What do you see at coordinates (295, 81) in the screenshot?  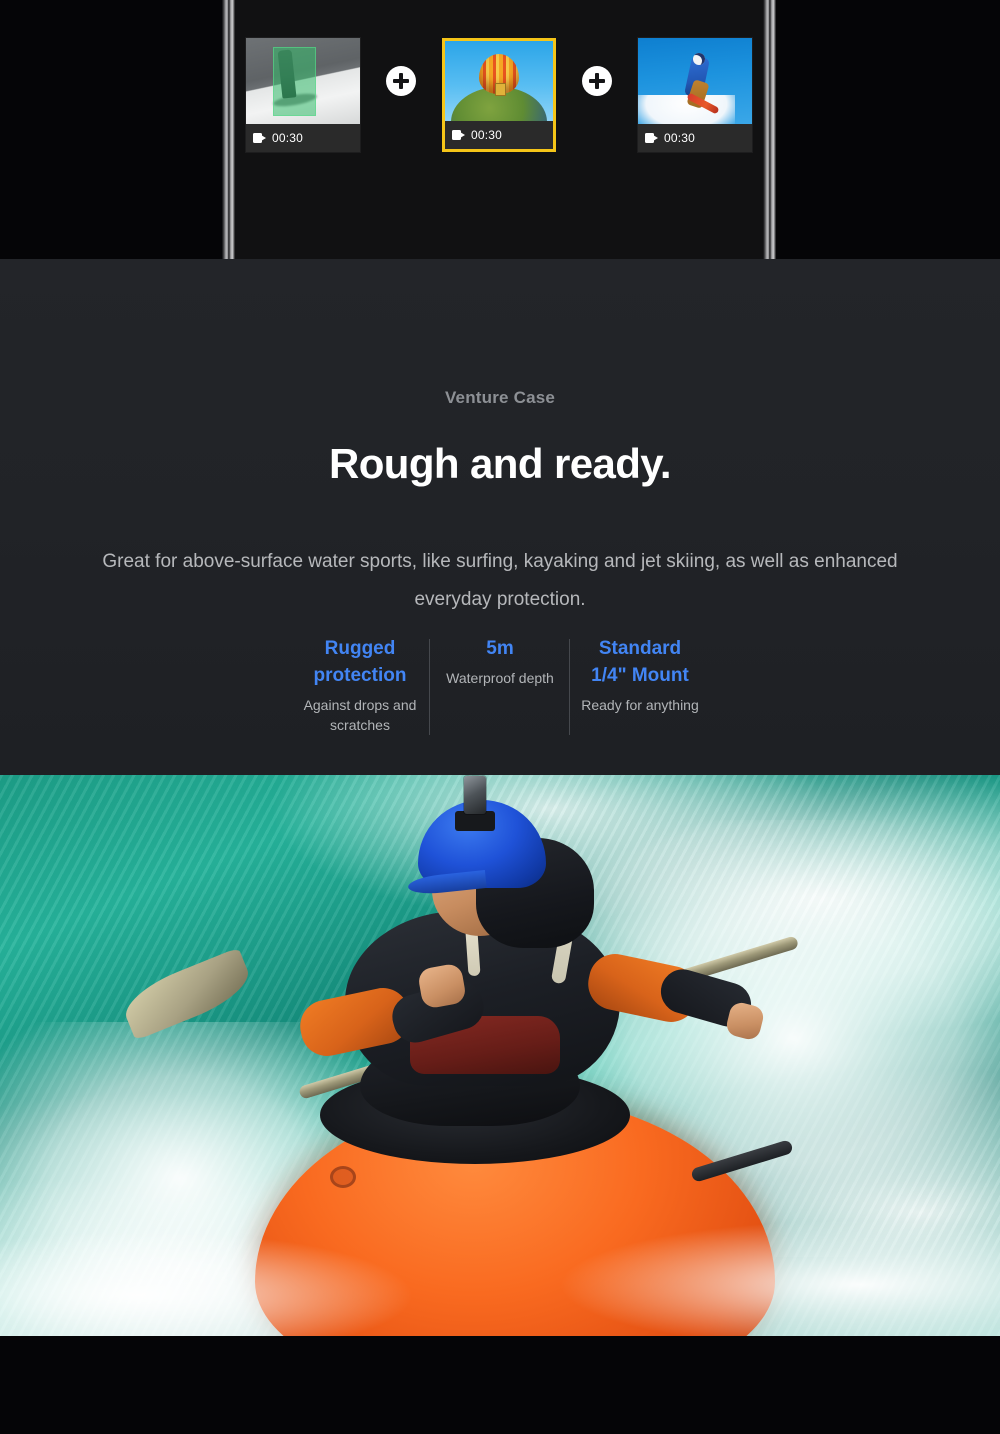 I see `green-selection-overlay` at bounding box center [295, 81].